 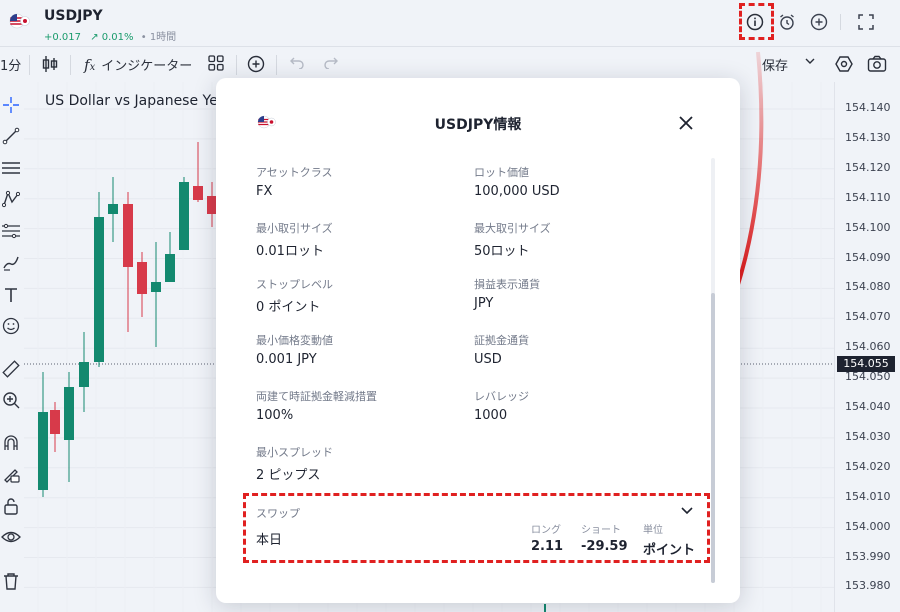 What do you see at coordinates (868, 257) in the screenshot?
I see `price-tick-label: 154.090` at bounding box center [868, 257].